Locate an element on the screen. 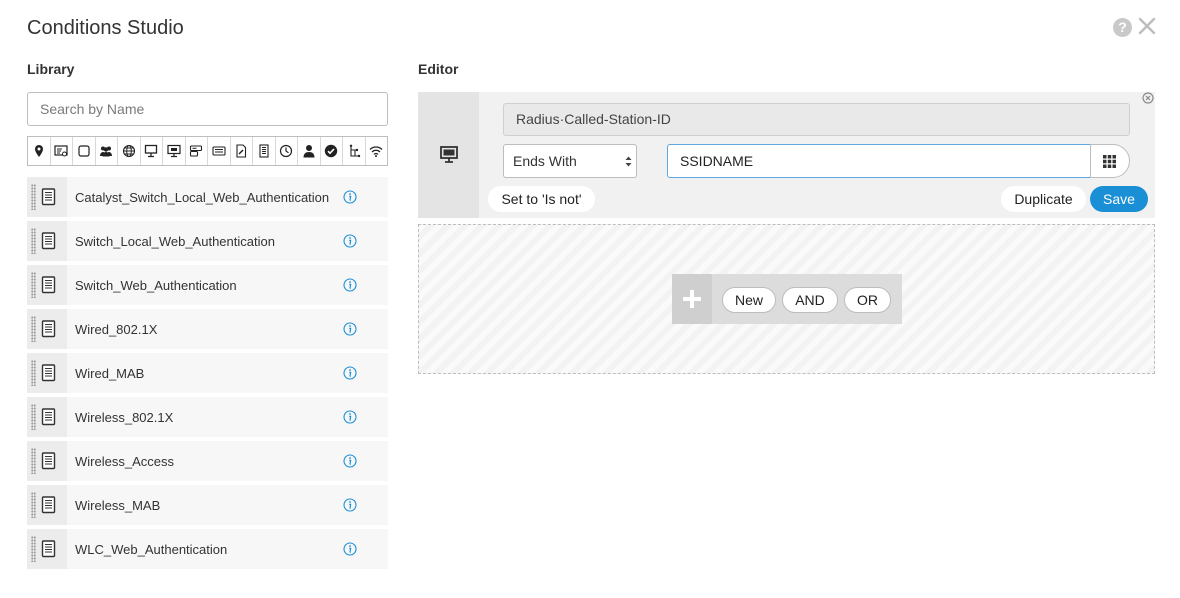  library-item: Wired_MAB is located at coordinates (207, 373).